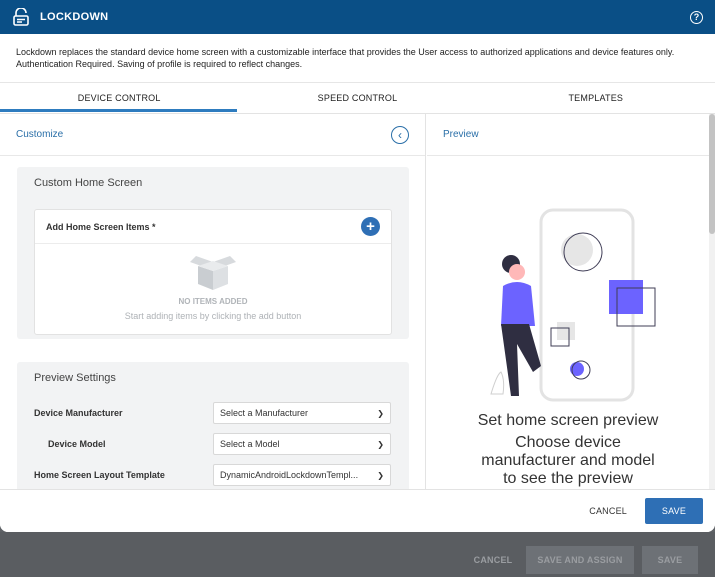  Describe the element at coordinates (357, 17) in the screenshot. I see `modal-header: LOCKDOWN ?` at that location.